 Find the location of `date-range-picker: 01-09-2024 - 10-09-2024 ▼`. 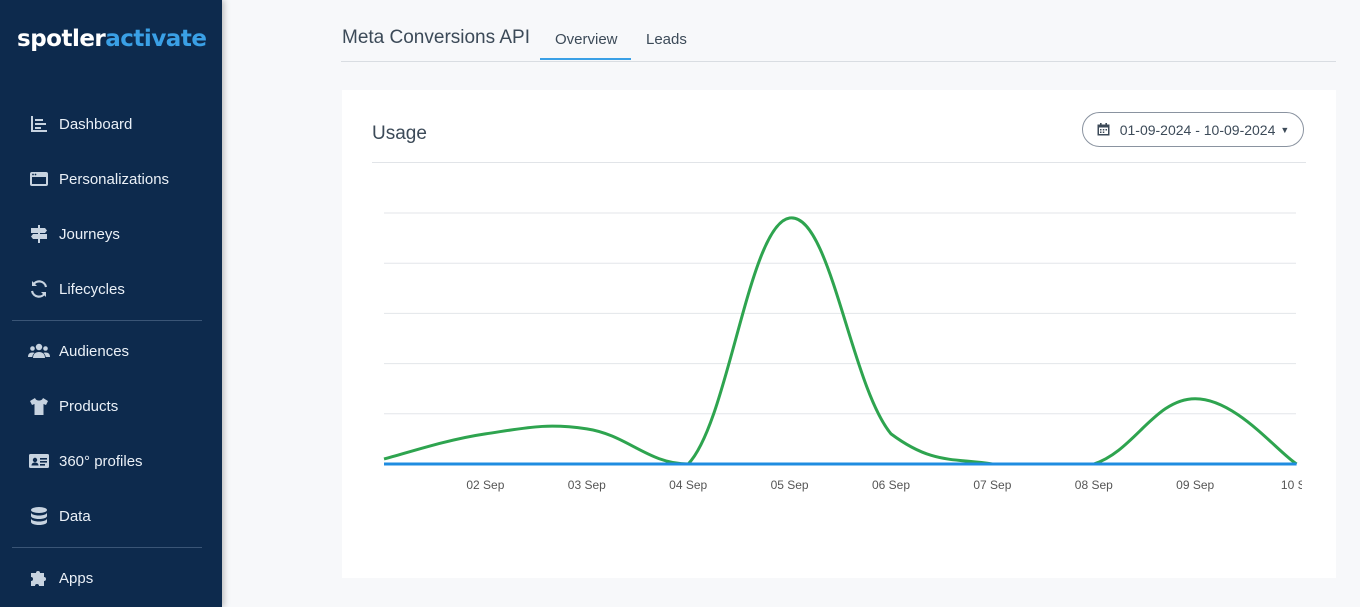

date-range-picker: 01-09-2024 - 10-09-2024 ▼ is located at coordinates (1193, 129).